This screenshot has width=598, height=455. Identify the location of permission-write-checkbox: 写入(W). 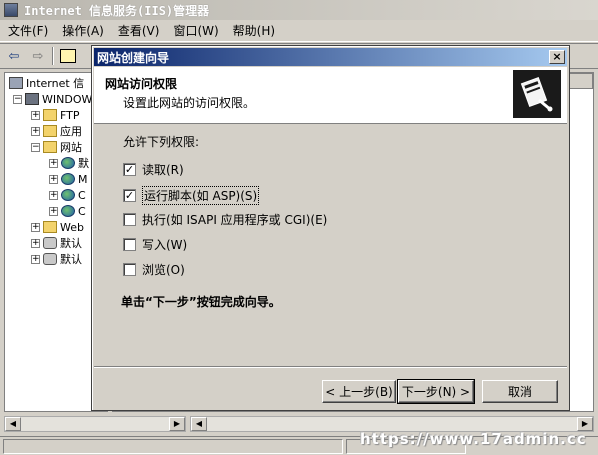
(155, 244).